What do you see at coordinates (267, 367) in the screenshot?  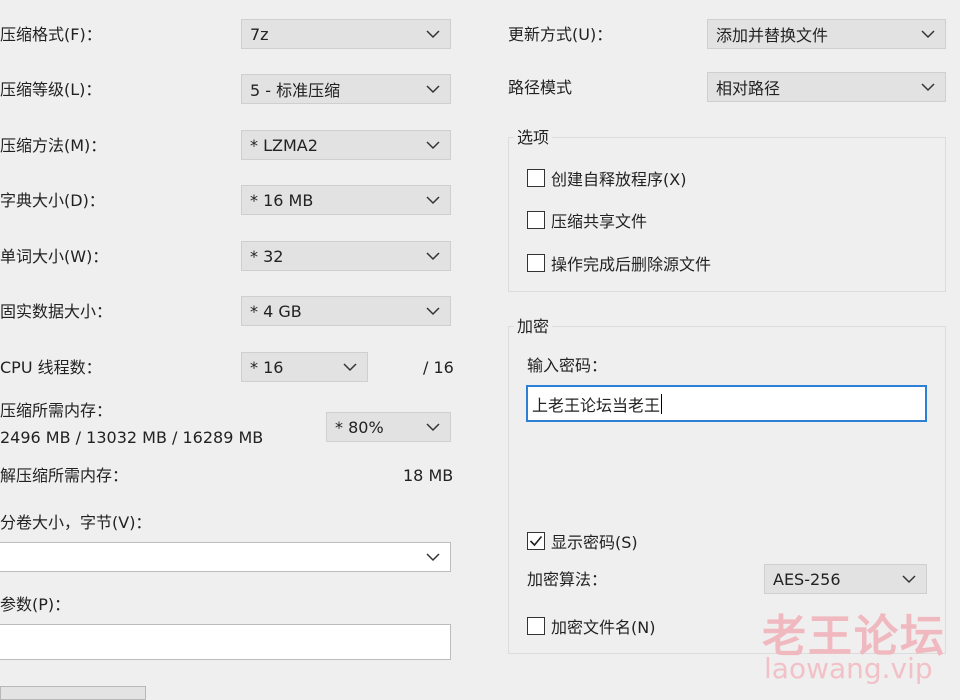 I see `threads-value: * 16` at bounding box center [267, 367].